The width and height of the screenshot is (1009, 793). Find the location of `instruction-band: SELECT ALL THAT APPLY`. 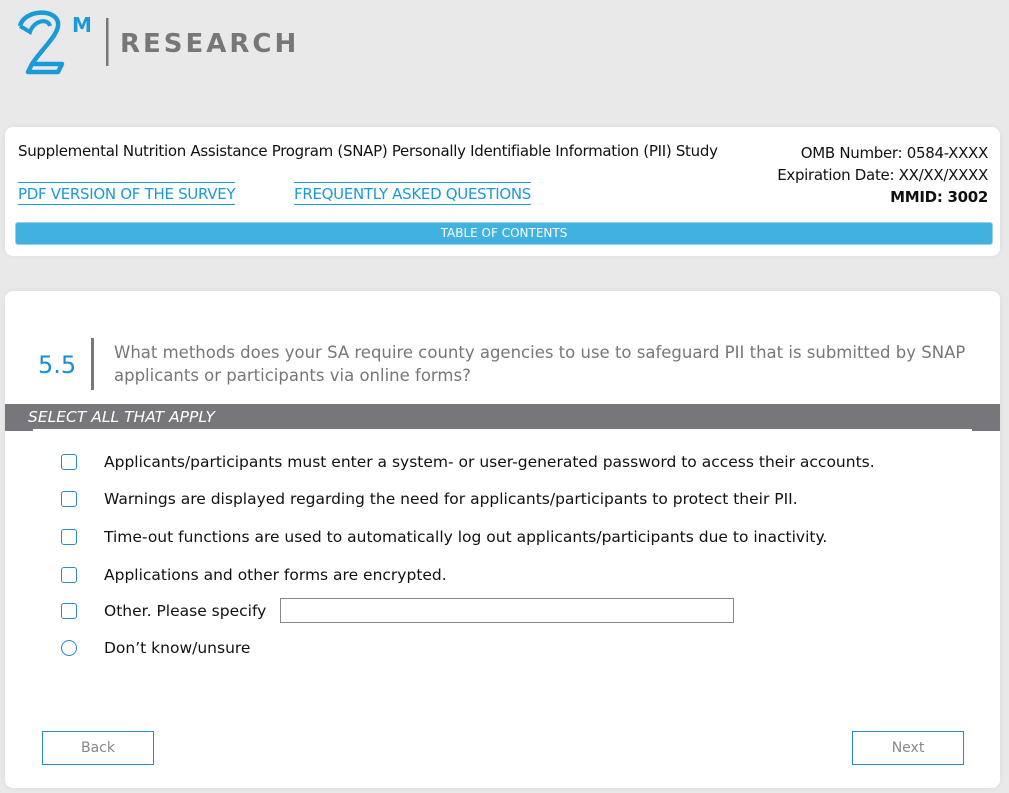

instruction-band: SELECT ALL THAT APPLY is located at coordinates (502, 417).